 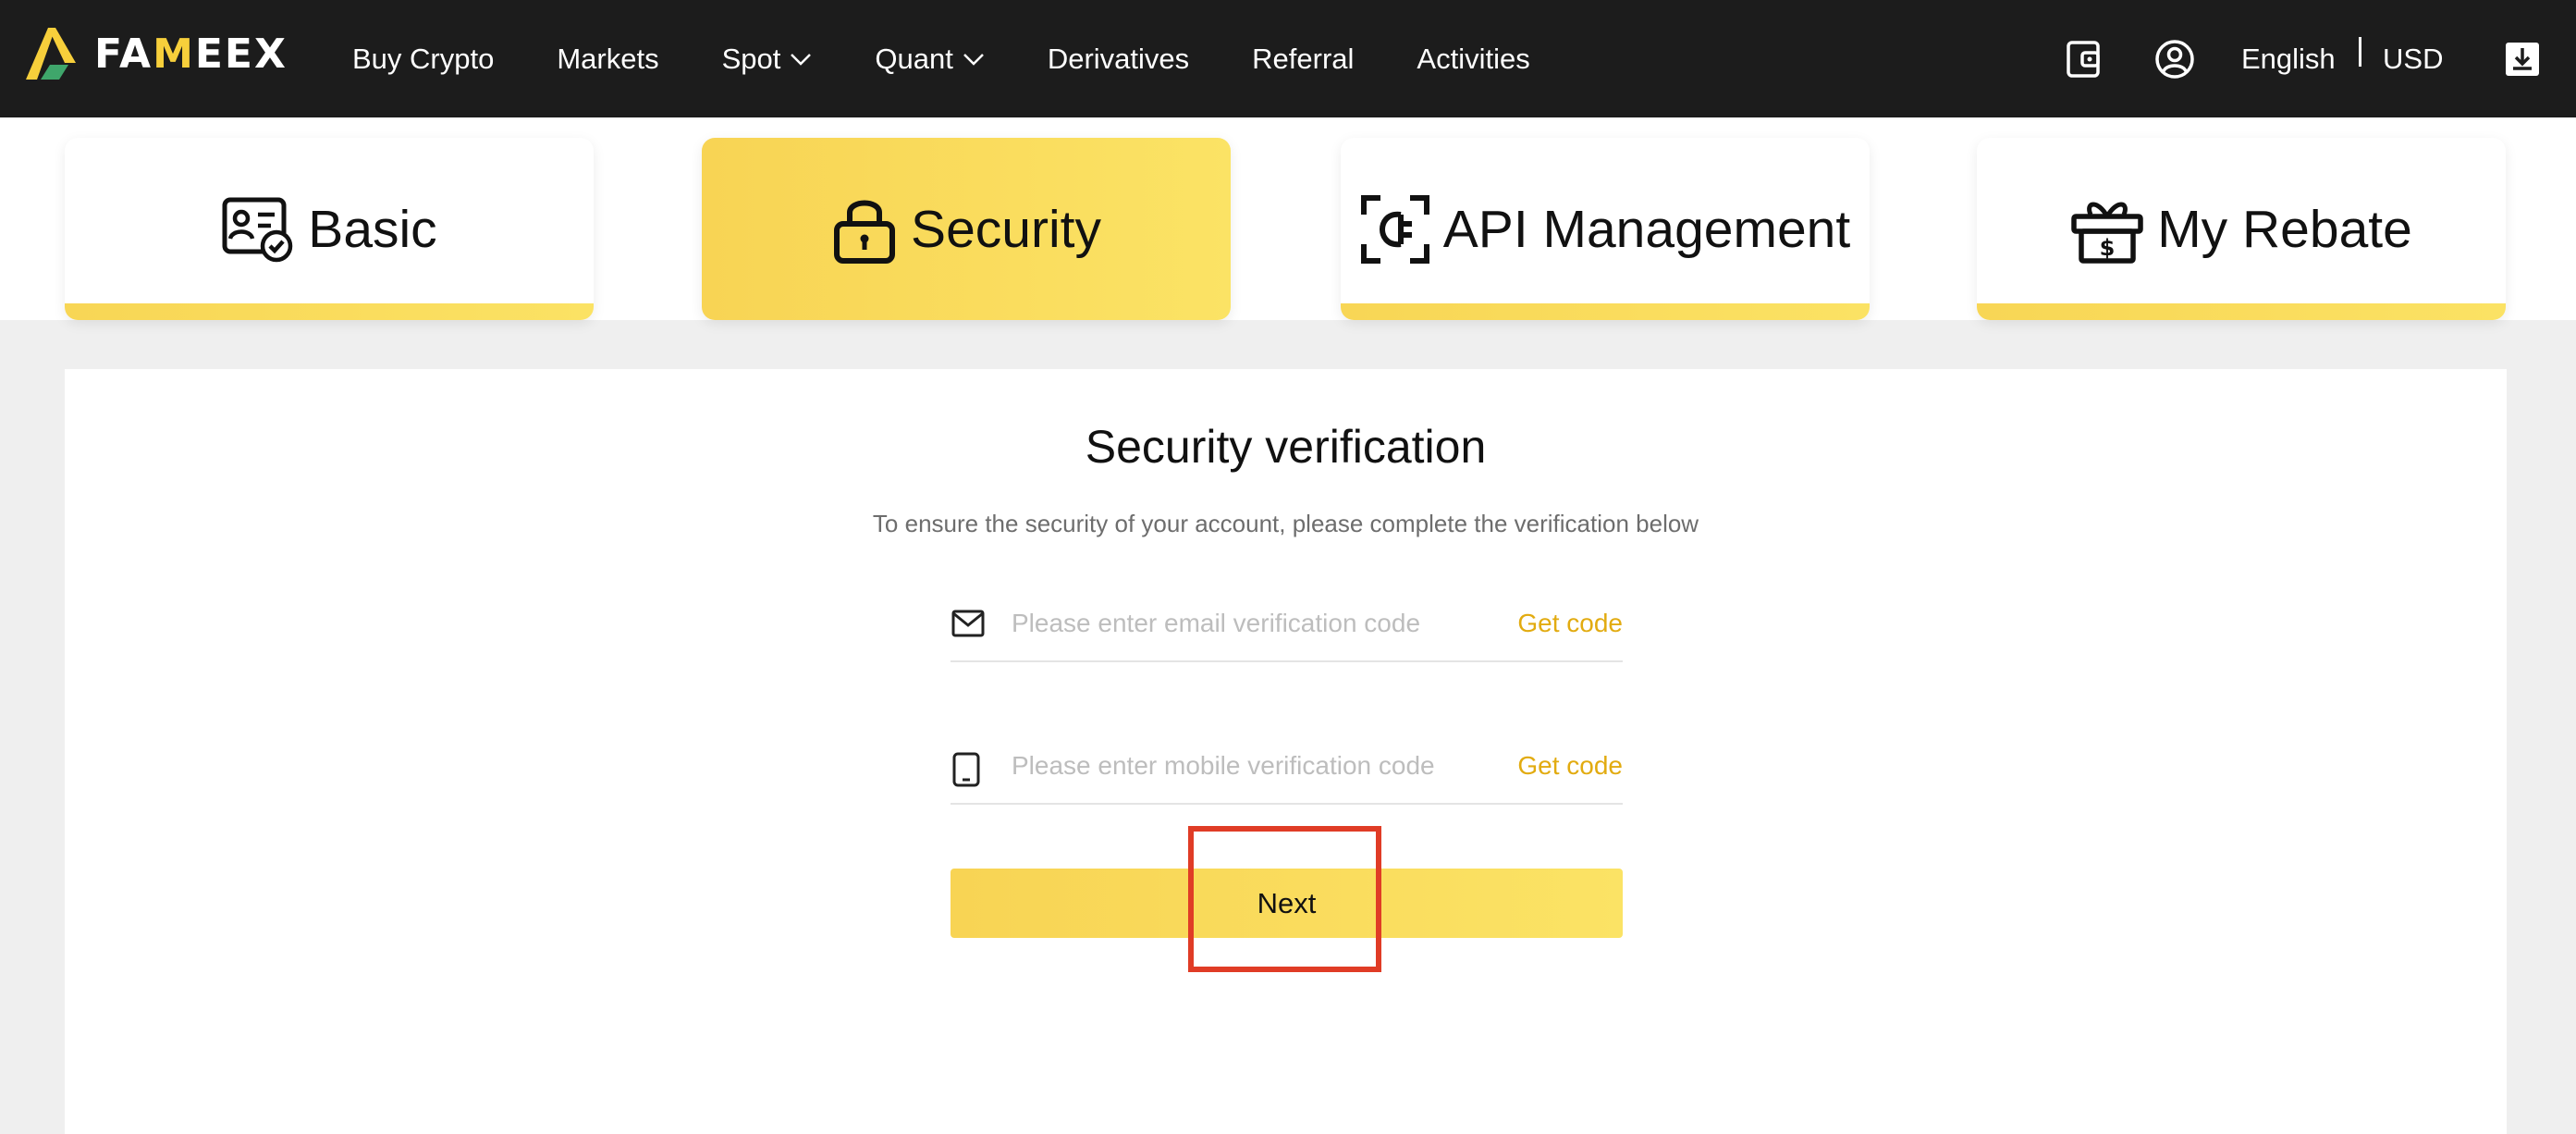 I want to click on id-card-icon, so click(x=257, y=230).